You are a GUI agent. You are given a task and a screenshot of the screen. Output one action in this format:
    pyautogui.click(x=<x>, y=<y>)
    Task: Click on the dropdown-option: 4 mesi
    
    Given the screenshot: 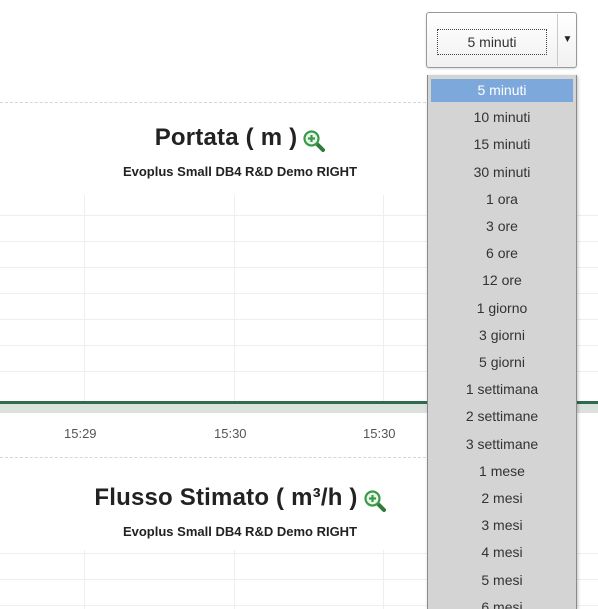 What is the action you would take?
    pyautogui.click(x=502, y=552)
    